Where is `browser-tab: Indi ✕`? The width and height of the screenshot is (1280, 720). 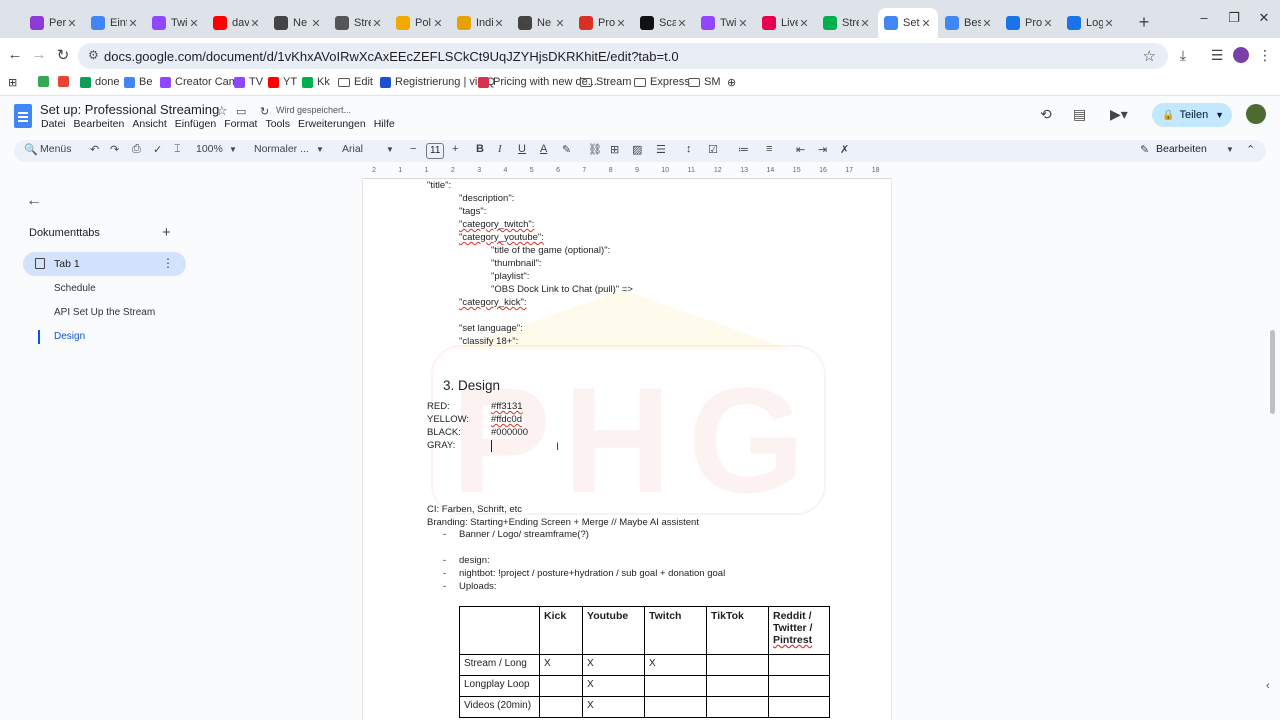
browser-tab: Indi ✕ is located at coordinates (481, 23).